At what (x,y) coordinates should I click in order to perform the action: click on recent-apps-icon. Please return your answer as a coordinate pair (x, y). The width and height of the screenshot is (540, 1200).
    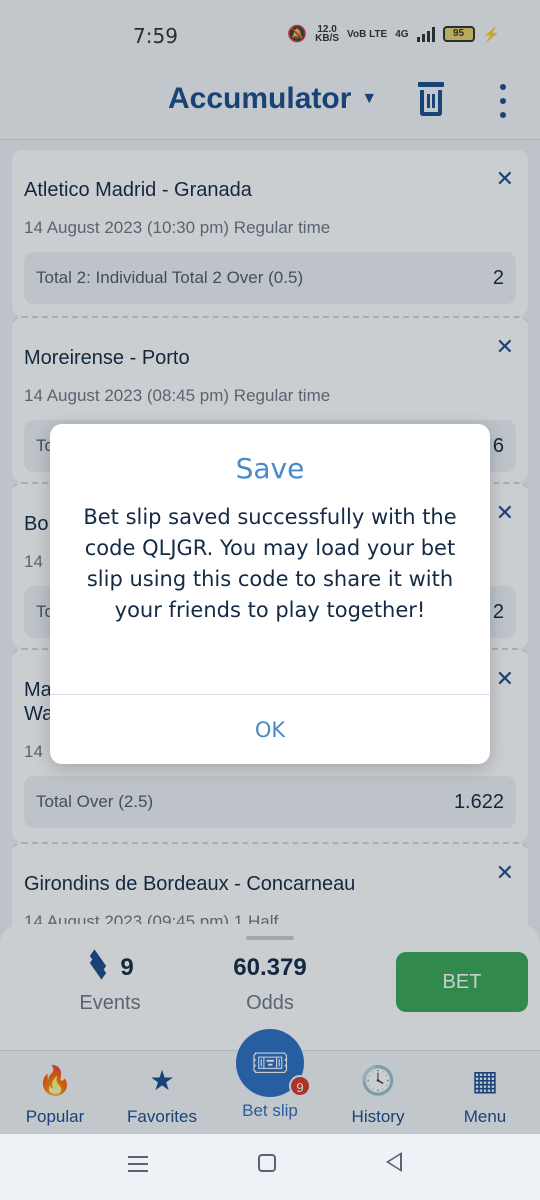
    Looking at the image, I should click on (138, 1164).